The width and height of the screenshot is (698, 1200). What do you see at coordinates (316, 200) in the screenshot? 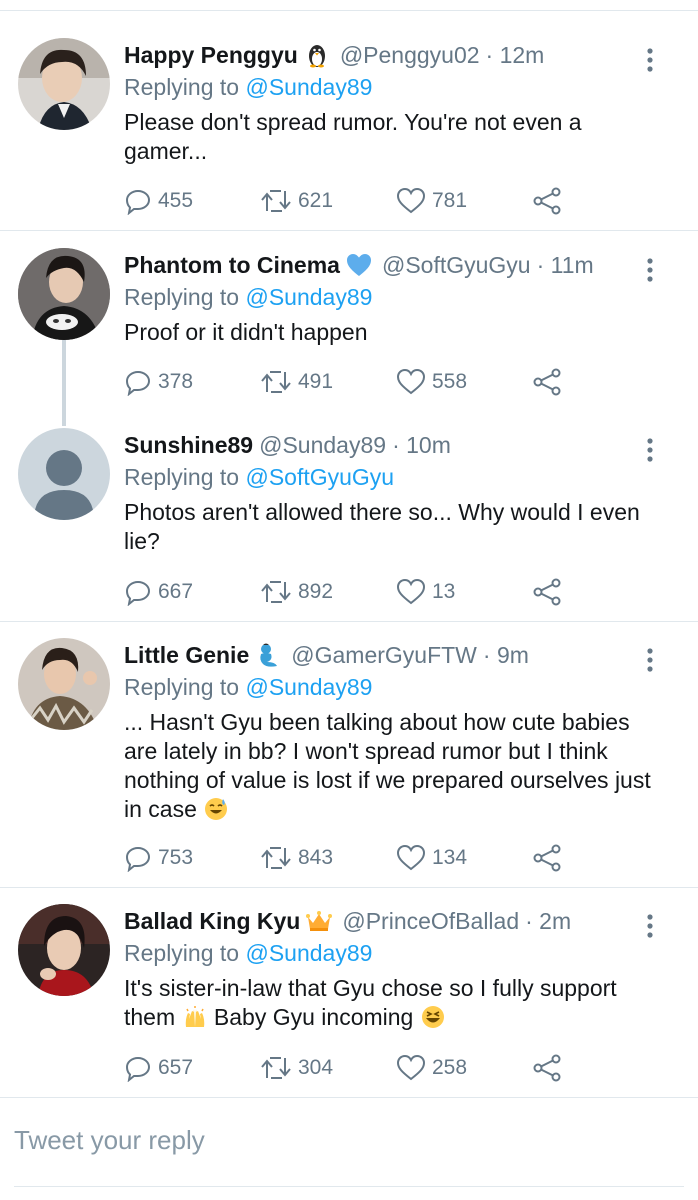
I see `retweet-count: 621` at bounding box center [316, 200].